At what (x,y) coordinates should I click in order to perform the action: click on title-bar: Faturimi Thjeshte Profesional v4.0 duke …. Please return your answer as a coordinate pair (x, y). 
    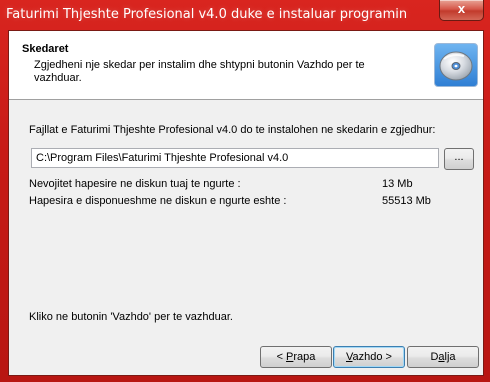
    Looking at the image, I should click on (245, 15).